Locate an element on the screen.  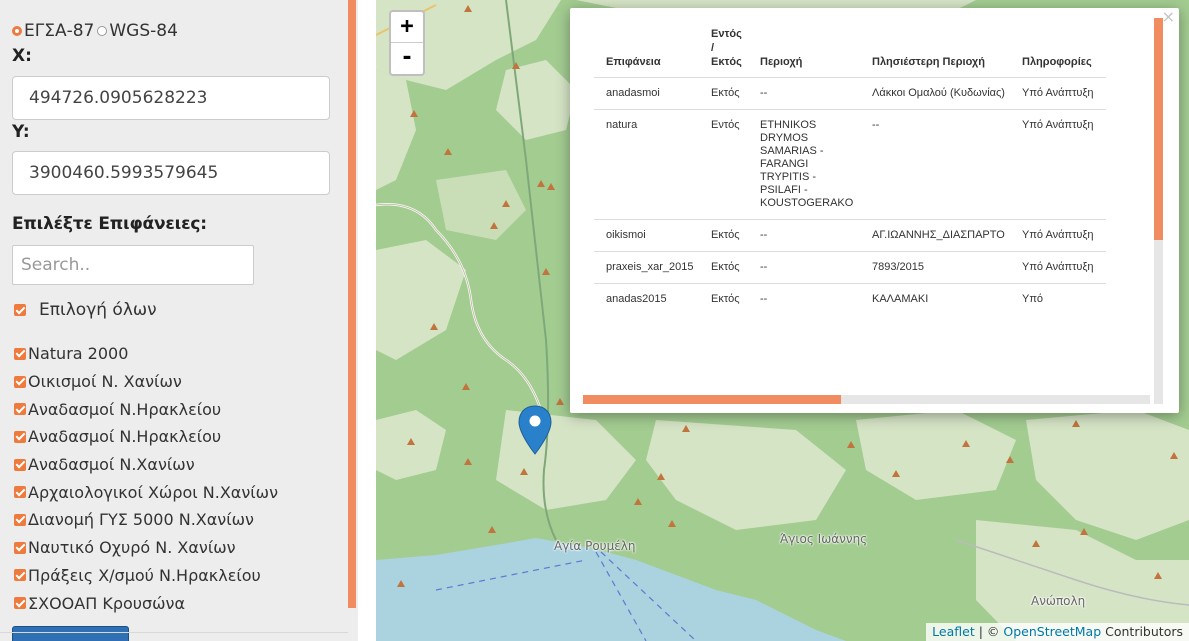
cell-in-out: Εντός is located at coordinates (729, 164).